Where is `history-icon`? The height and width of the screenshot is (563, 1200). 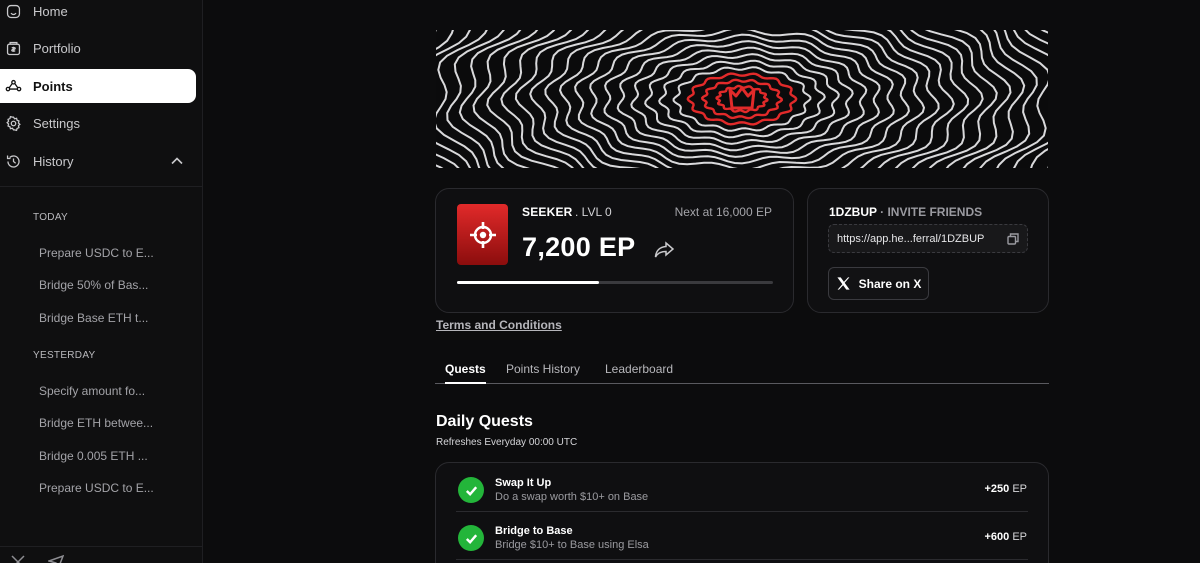 history-icon is located at coordinates (13, 161).